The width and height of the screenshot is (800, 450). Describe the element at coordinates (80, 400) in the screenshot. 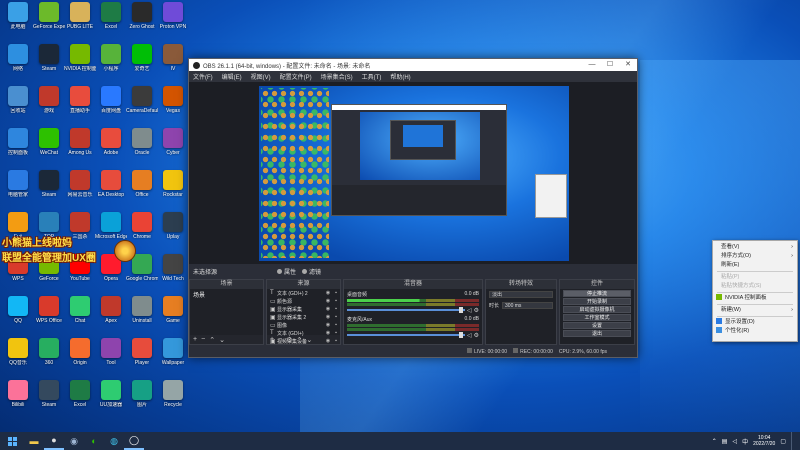

I see `desktop-icon: Excel` at that location.